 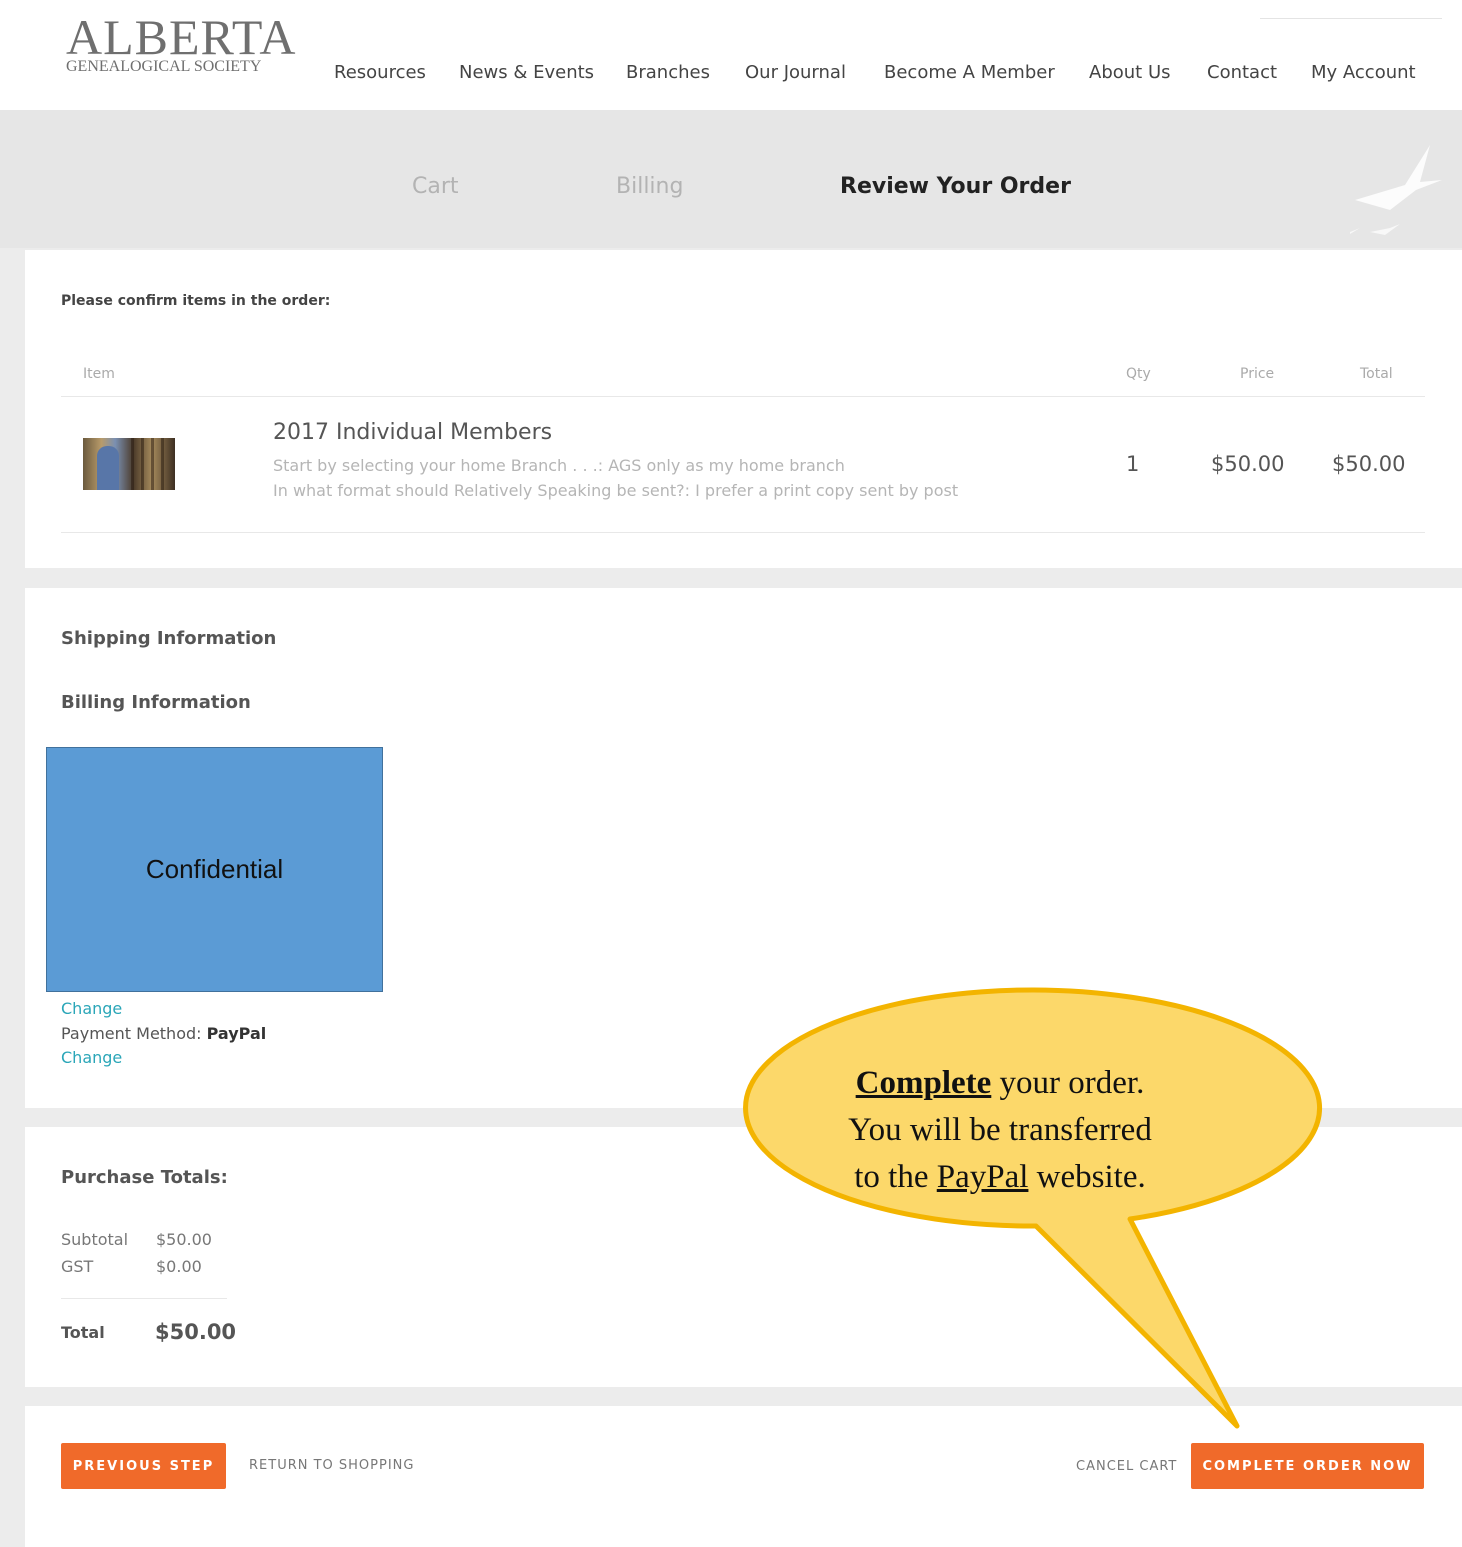 What do you see at coordinates (214, 869) in the screenshot?
I see `confidential-redaction: Confidential` at bounding box center [214, 869].